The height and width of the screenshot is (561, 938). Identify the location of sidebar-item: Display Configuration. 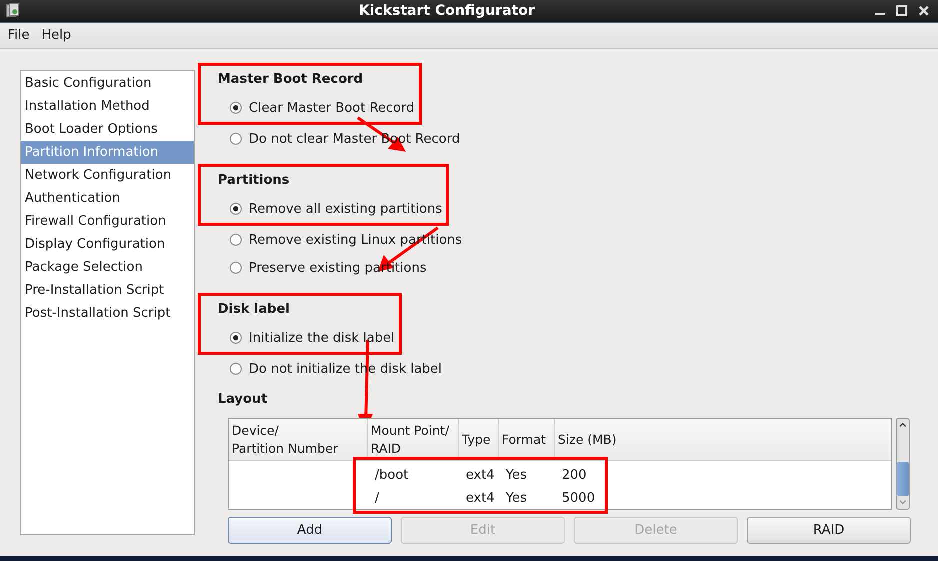
(107, 244).